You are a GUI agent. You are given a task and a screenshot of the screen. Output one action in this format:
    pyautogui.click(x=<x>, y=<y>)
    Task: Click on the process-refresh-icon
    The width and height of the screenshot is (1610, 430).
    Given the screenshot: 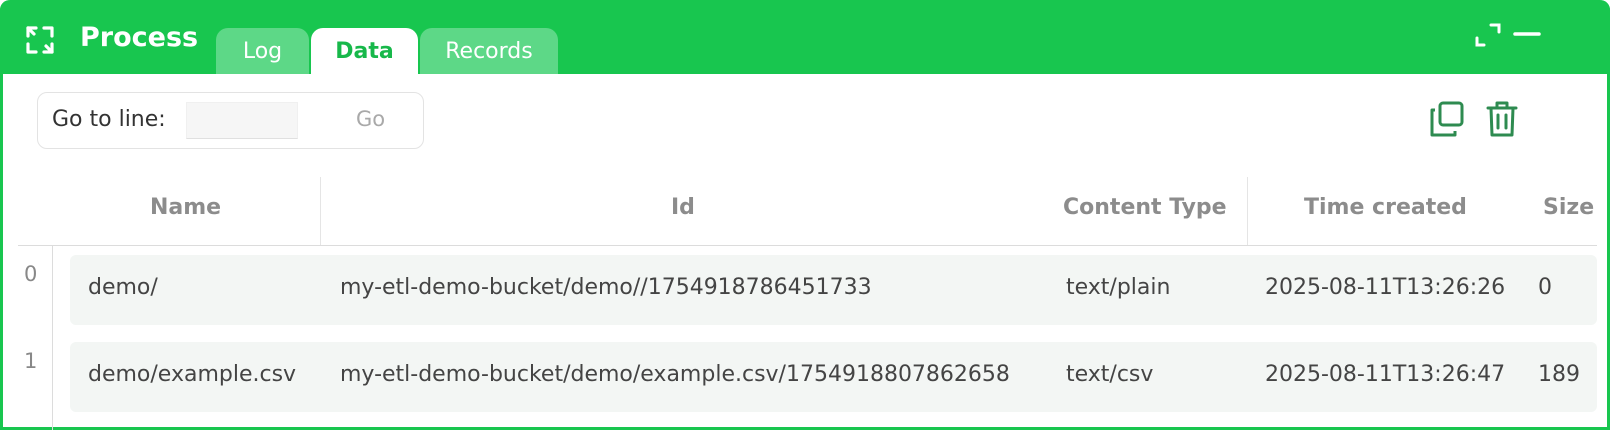 What is the action you would take?
    pyautogui.click(x=40, y=40)
    